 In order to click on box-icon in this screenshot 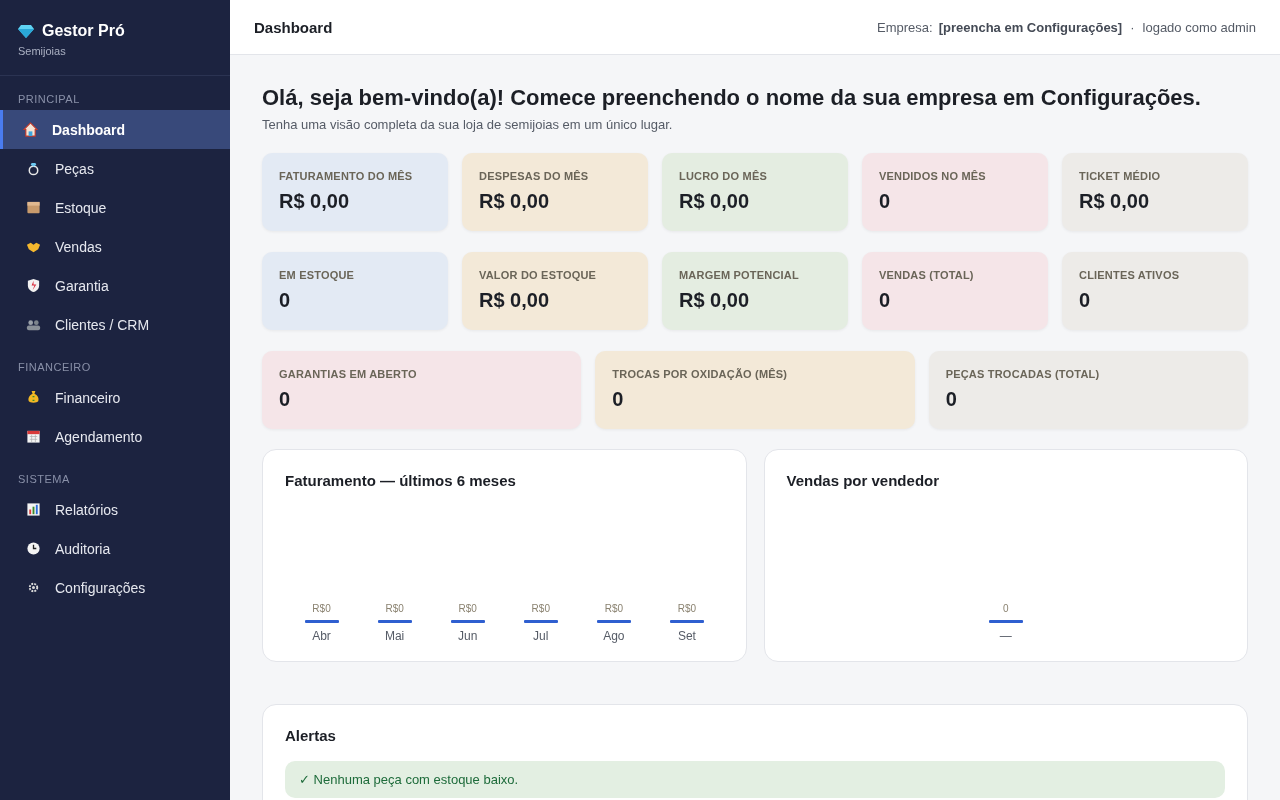, I will do `click(33, 207)`.